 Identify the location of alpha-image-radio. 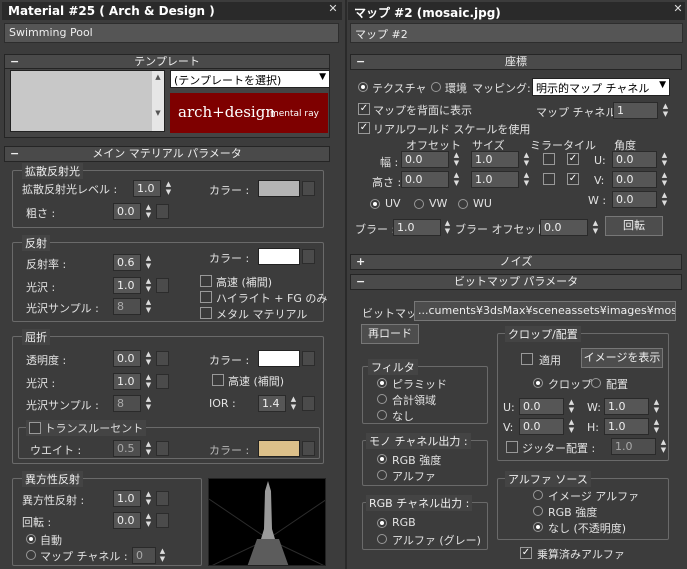
(538, 495).